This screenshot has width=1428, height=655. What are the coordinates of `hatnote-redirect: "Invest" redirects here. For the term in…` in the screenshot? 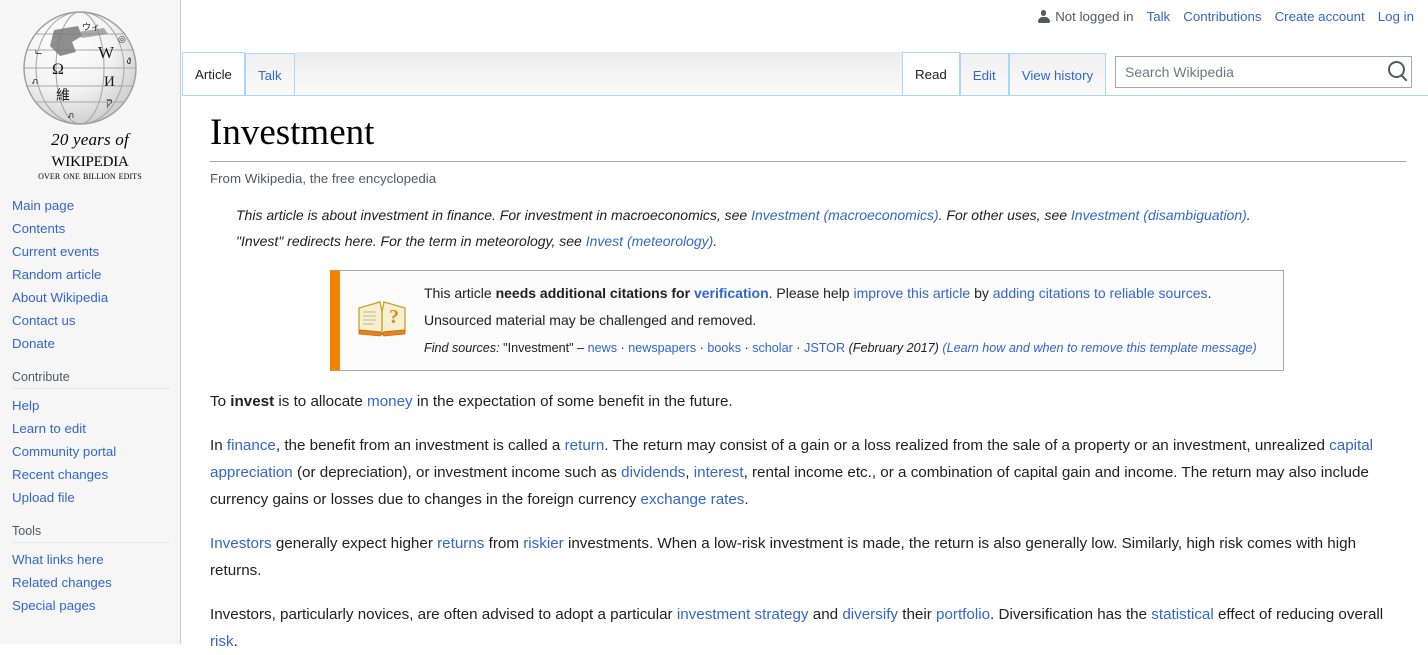 It's located at (832, 241).